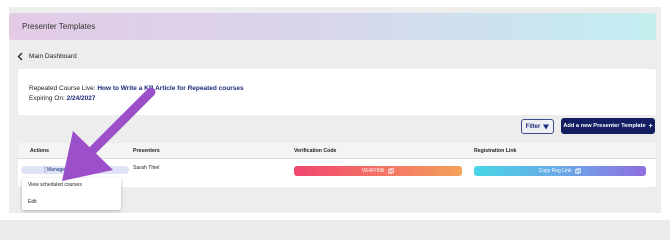  I want to click on filter-button: Filter, so click(537, 126).